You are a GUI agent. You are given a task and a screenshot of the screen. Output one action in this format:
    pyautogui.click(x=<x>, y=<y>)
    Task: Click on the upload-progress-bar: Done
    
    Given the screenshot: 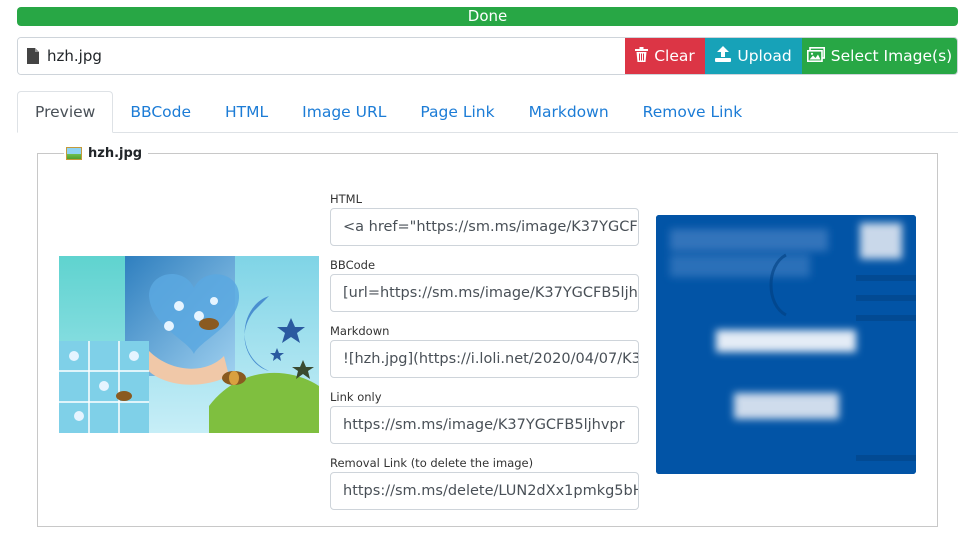 What is the action you would take?
    pyautogui.click(x=487, y=16)
    